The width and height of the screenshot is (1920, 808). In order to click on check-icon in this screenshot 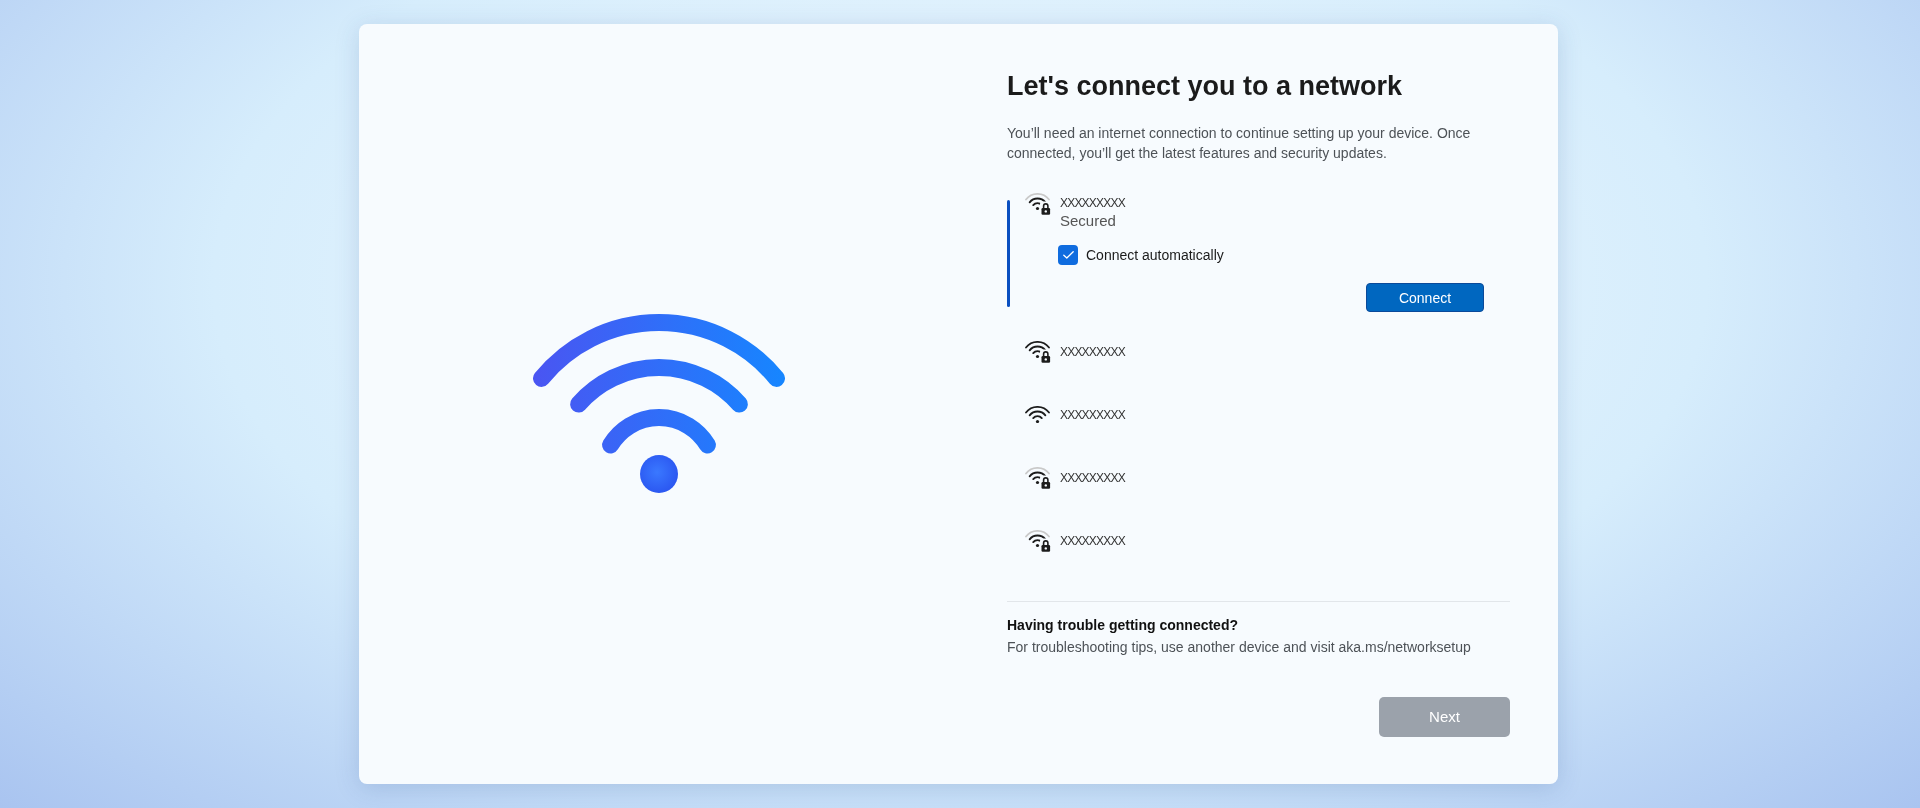, I will do `click(1068, 255)`.